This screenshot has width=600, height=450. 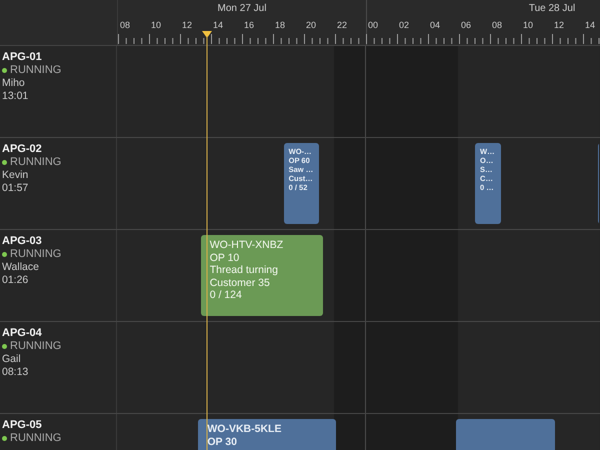 What do you see at coordinates (20, 267) in the screenshot?
I see `operator-name: Wallace` at bounding box center [20, 267].